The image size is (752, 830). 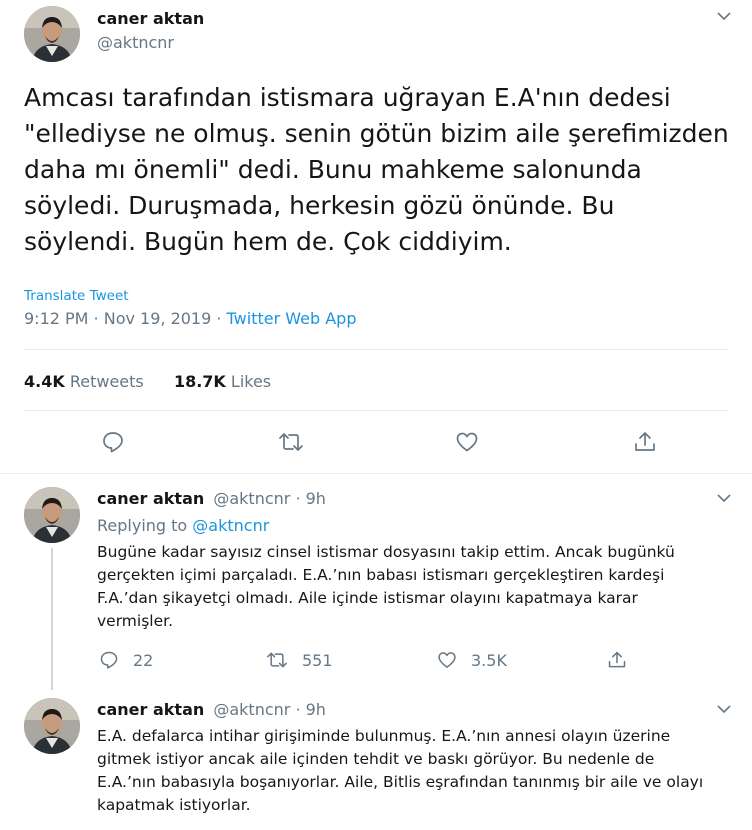 What do you see at coordinates (174, 805) in the screenshot?
I see `reply-text-line: kapatmak istiyorlar.` at bounding box center [174, 805].